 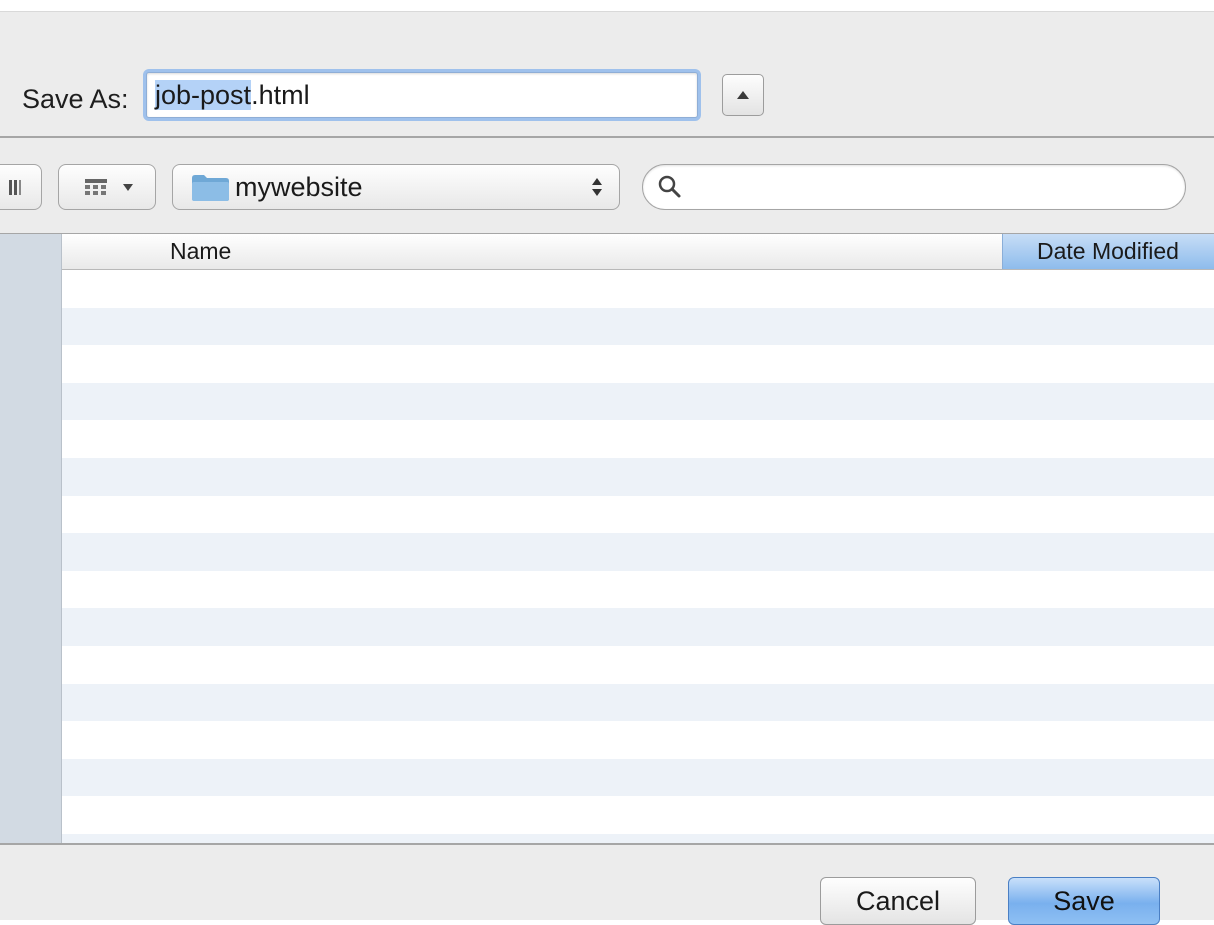 I want to click on column-header-bar: Name Date Modified, so click(x=638, y=252).